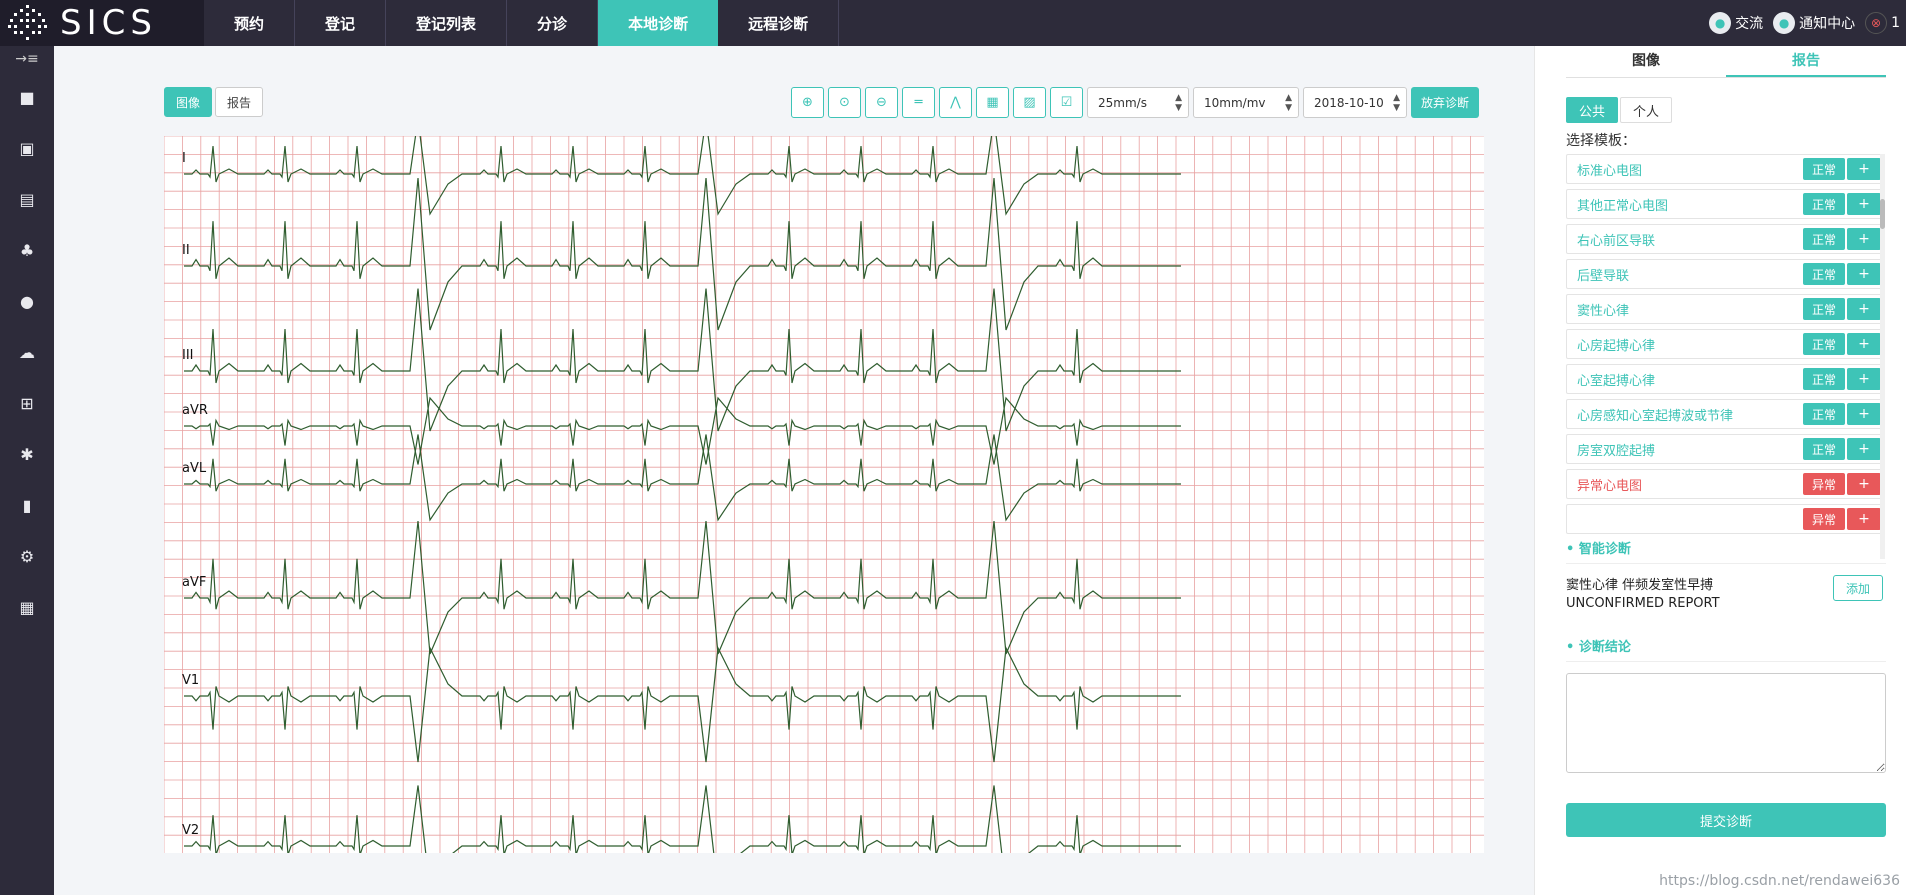 Image resolution: width=1906 pixels, height=895 pixels. I want to click on cloud-icon: ☁, so click(27, 352).